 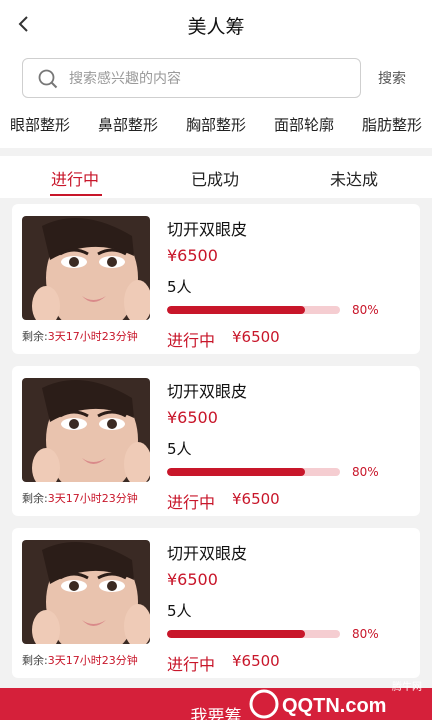 I want to click on category-chest: 胸部整形, so click(x=216, y=124).